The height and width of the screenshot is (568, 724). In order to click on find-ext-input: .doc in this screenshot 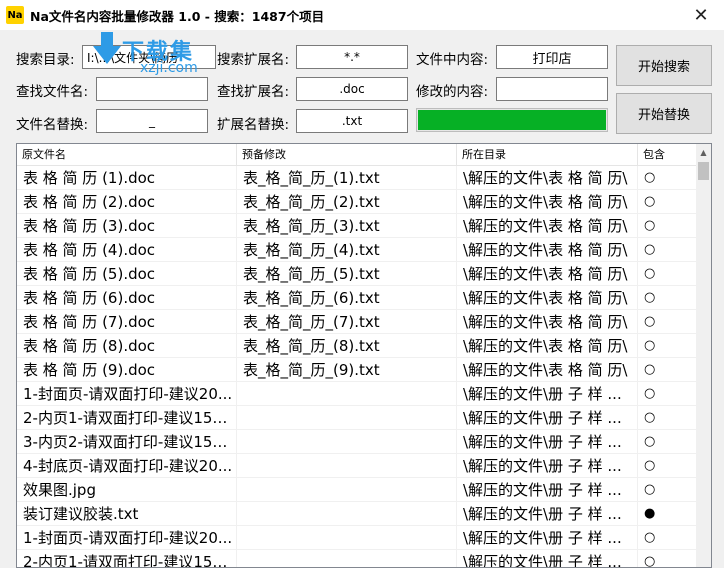, I will do `click(352, 89)`.